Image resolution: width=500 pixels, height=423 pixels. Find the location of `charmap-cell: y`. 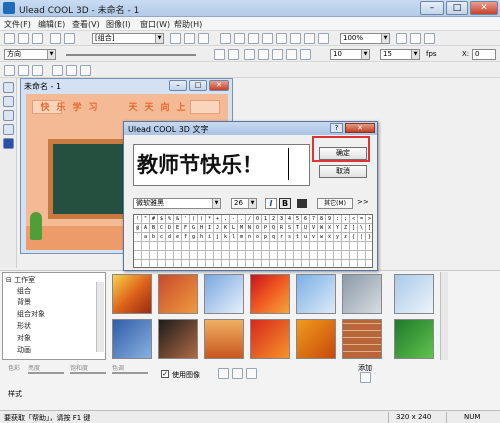

charmap-cell: y is located at coordinates (338, 237).